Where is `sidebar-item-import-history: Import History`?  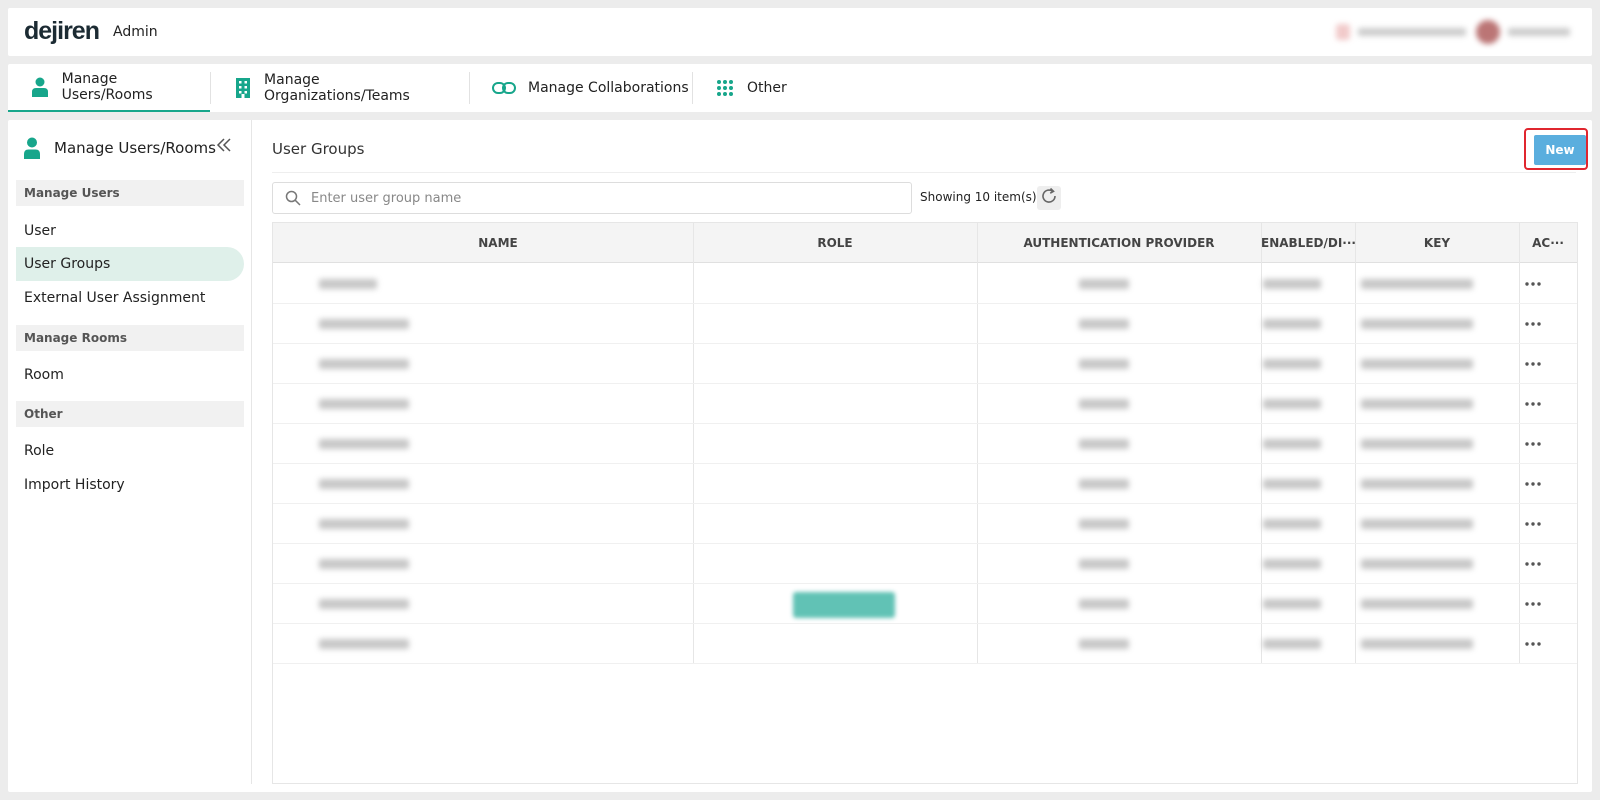
sidebar-item-import-history: Import History is located at coordinates (130, 485).